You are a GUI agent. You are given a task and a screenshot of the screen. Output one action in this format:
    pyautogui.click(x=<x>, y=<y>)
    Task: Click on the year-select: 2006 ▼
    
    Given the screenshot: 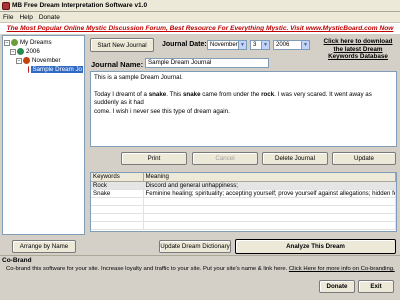 What is the action you would take?
    pyautogui.click(x=291, y=45)
    